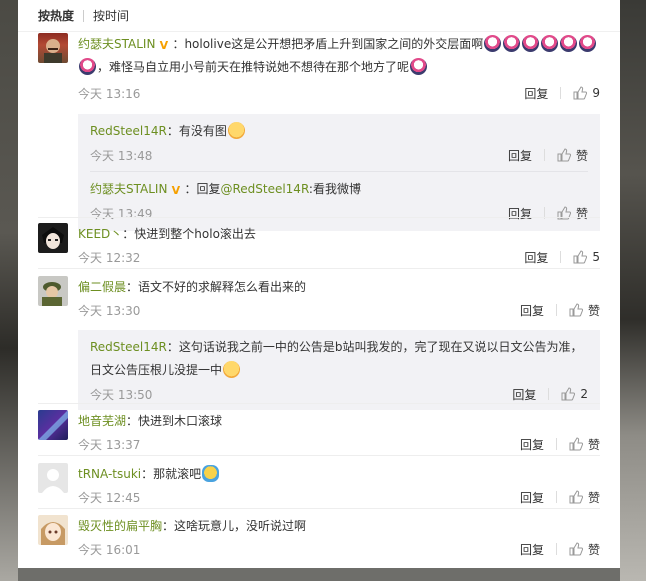  I want to click on comment-footer: 今天 13:30 回复 赞, so click(339, 310).